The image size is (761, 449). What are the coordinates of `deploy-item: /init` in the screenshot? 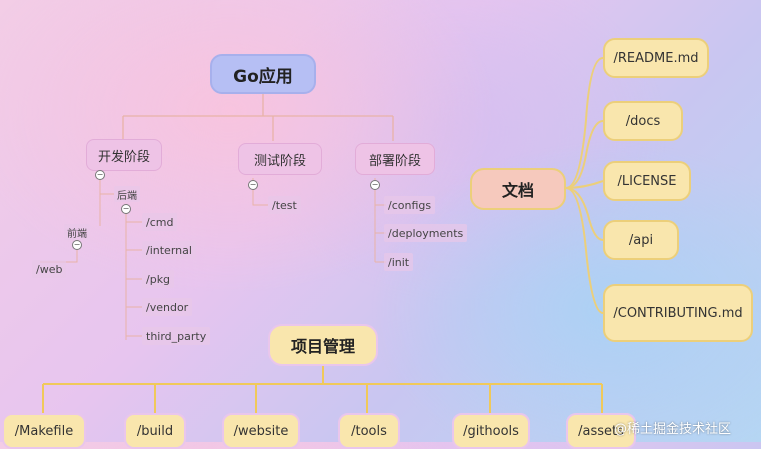 It's located at (399, 262).